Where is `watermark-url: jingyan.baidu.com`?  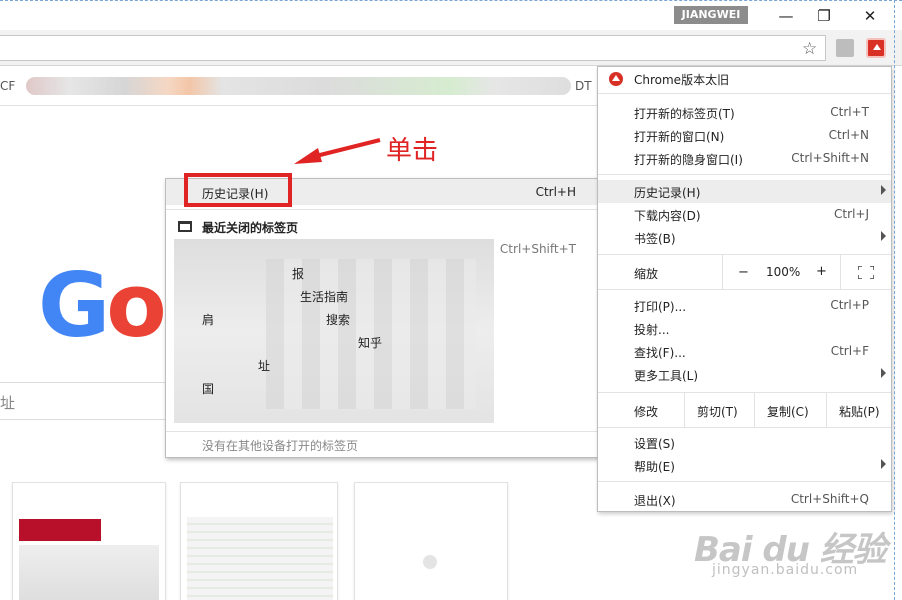
watermark-url: jingyan.baidu.com is located at coordinates (785, 570).